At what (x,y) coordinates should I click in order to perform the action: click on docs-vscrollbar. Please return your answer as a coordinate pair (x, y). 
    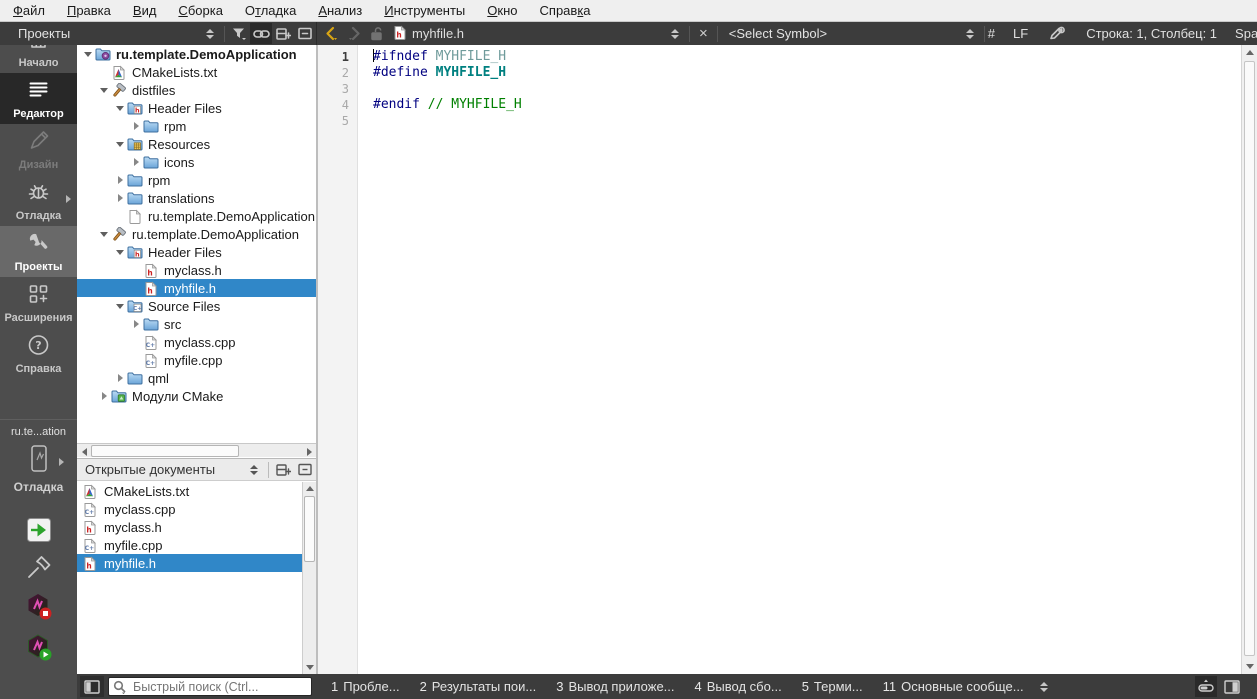
    Looking at the image, I should click on (309, 578).